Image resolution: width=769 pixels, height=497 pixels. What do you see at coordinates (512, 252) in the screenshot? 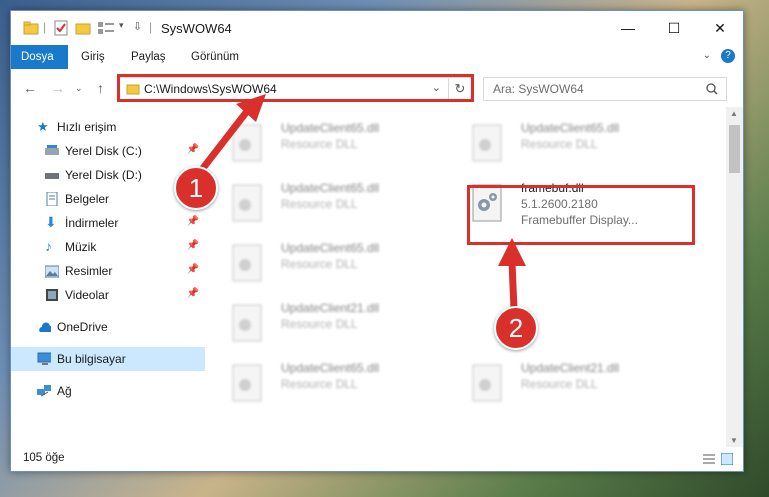
I see `arrow-head-file` at bounding box center [512, 252].